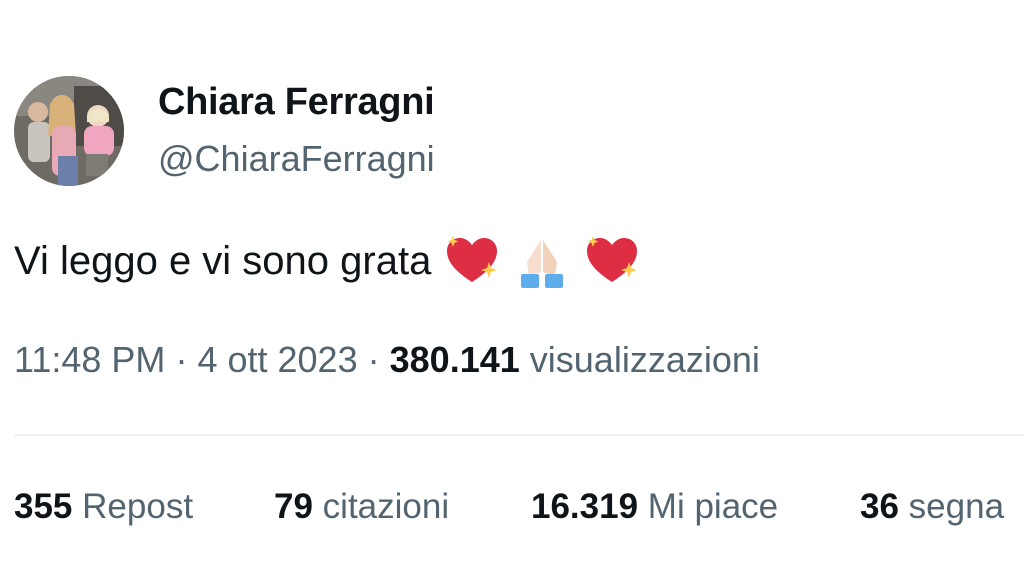 This screenshot has width=1024, height=576. I want to click on avatar-photo, so click(69, 131).